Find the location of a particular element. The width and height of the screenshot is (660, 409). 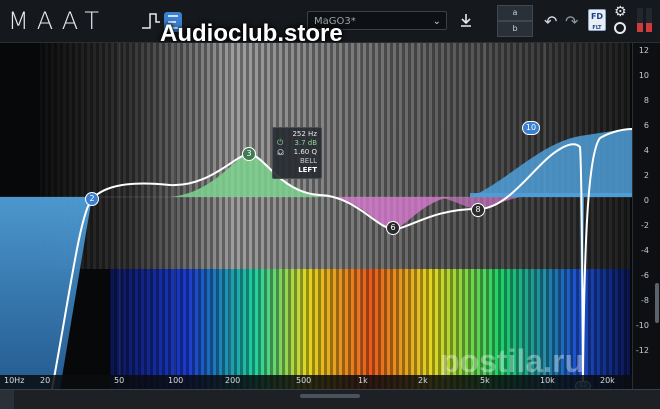

db-label: -2 is located at coordinates (645, 225).